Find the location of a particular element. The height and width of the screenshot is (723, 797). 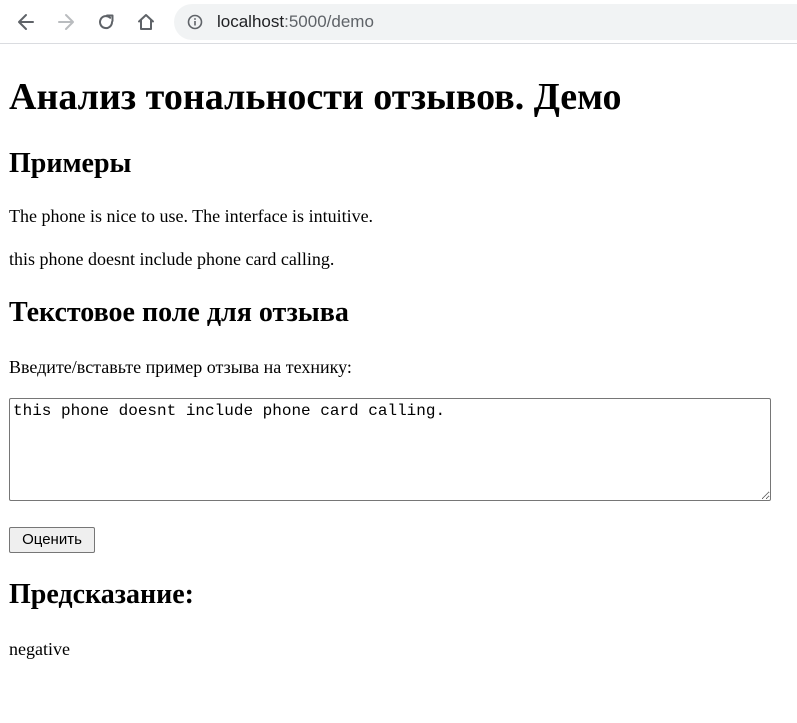

address-bar: localhost:5000/demo is located at coordinates (485, 22).